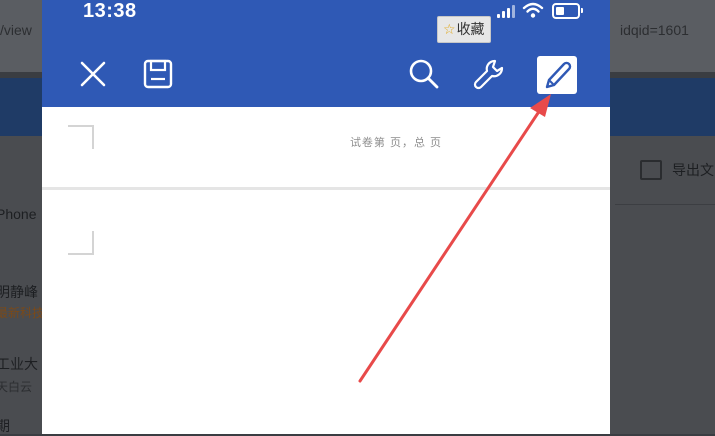 This screenshot has width=715, height=436. What do you see at coordinates (654, 30) in the screenshot?
I see `background-url-right: idqid=1601` at bounding box center [654, 30].